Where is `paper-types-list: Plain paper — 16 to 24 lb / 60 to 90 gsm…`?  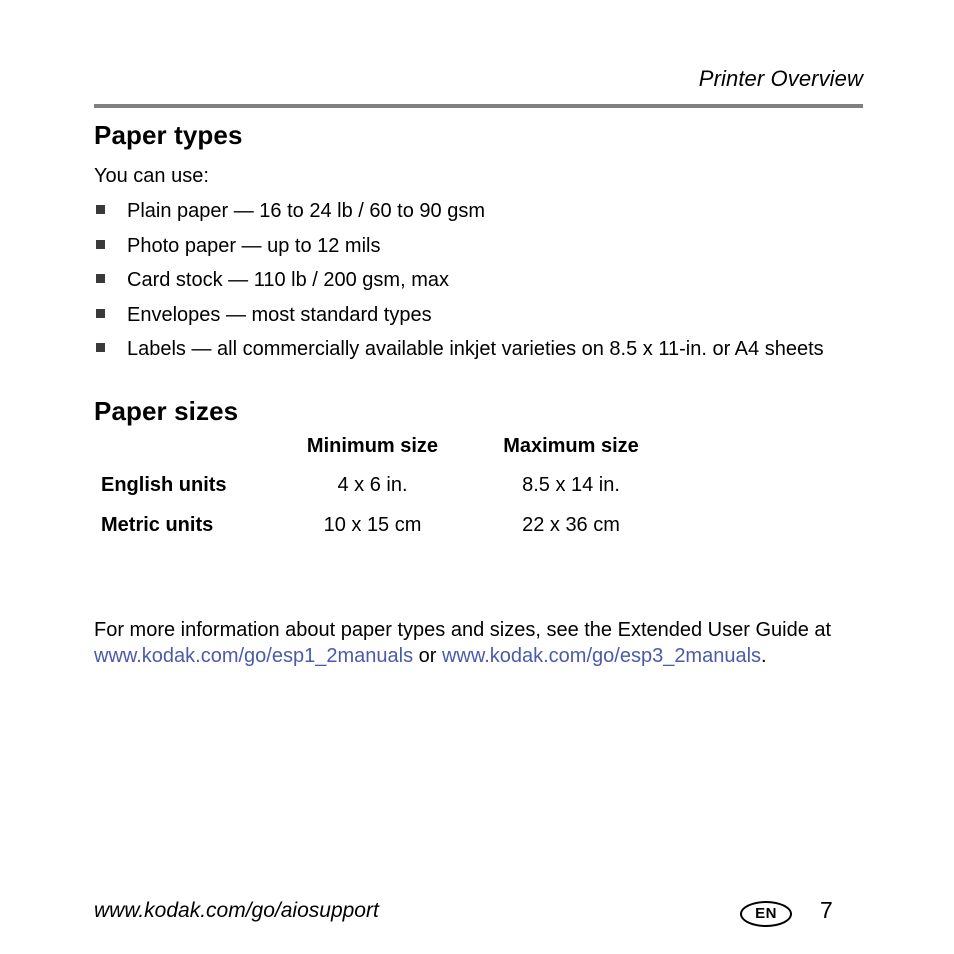
paper-types-list: Plain paper — 16 to 24 lb / 60 to 90 gsm… is located at coordinates (484, 285).